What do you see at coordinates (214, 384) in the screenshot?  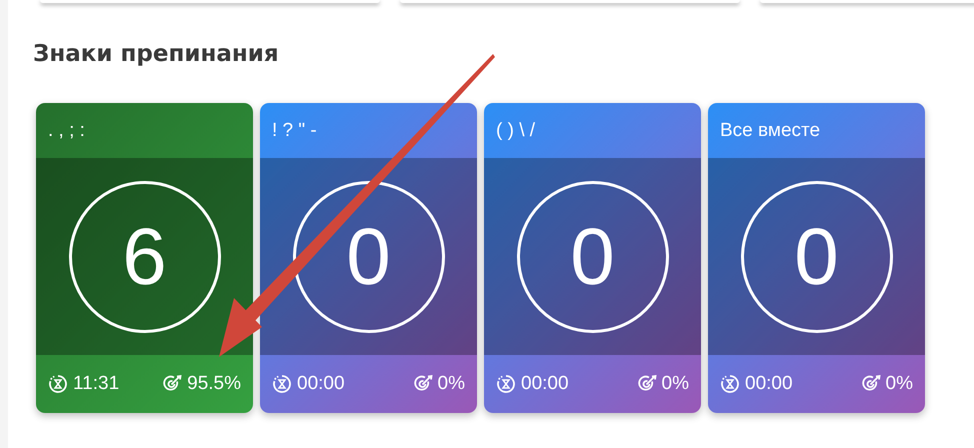 I see `accuracy-text: 95.5%` at bounding box center [214, 384].